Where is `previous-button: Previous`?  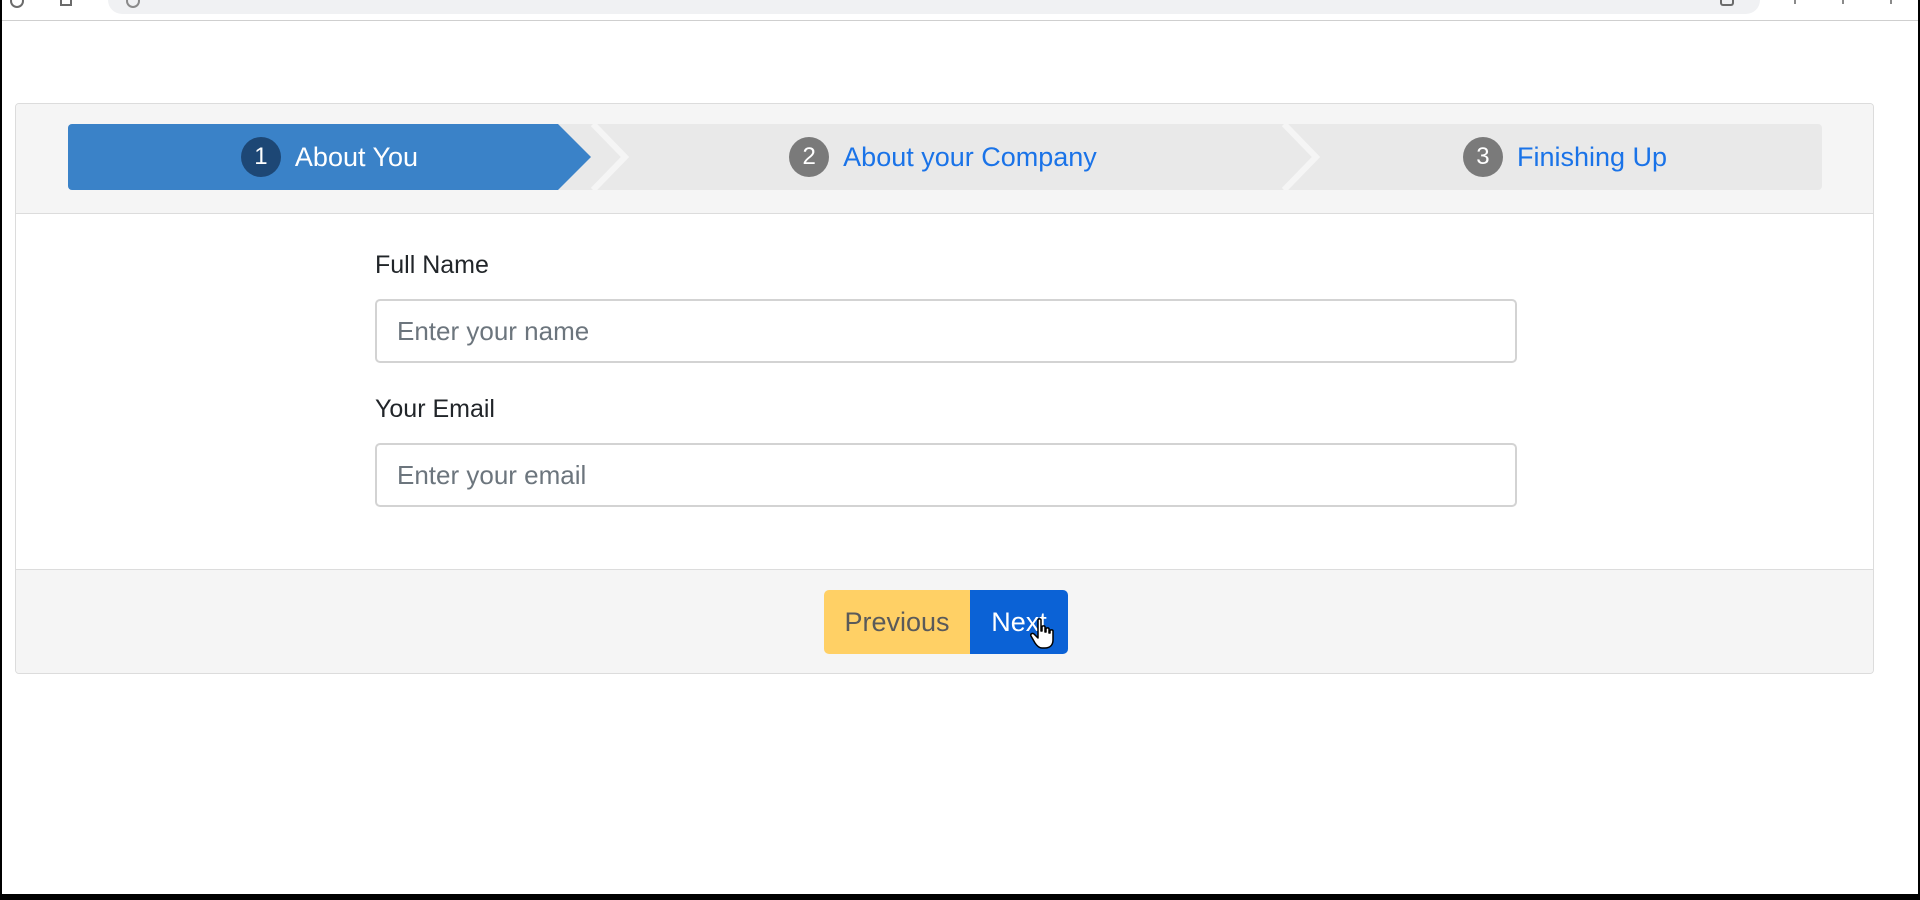 previous-button: Previous is located at coordinates (897, 622).